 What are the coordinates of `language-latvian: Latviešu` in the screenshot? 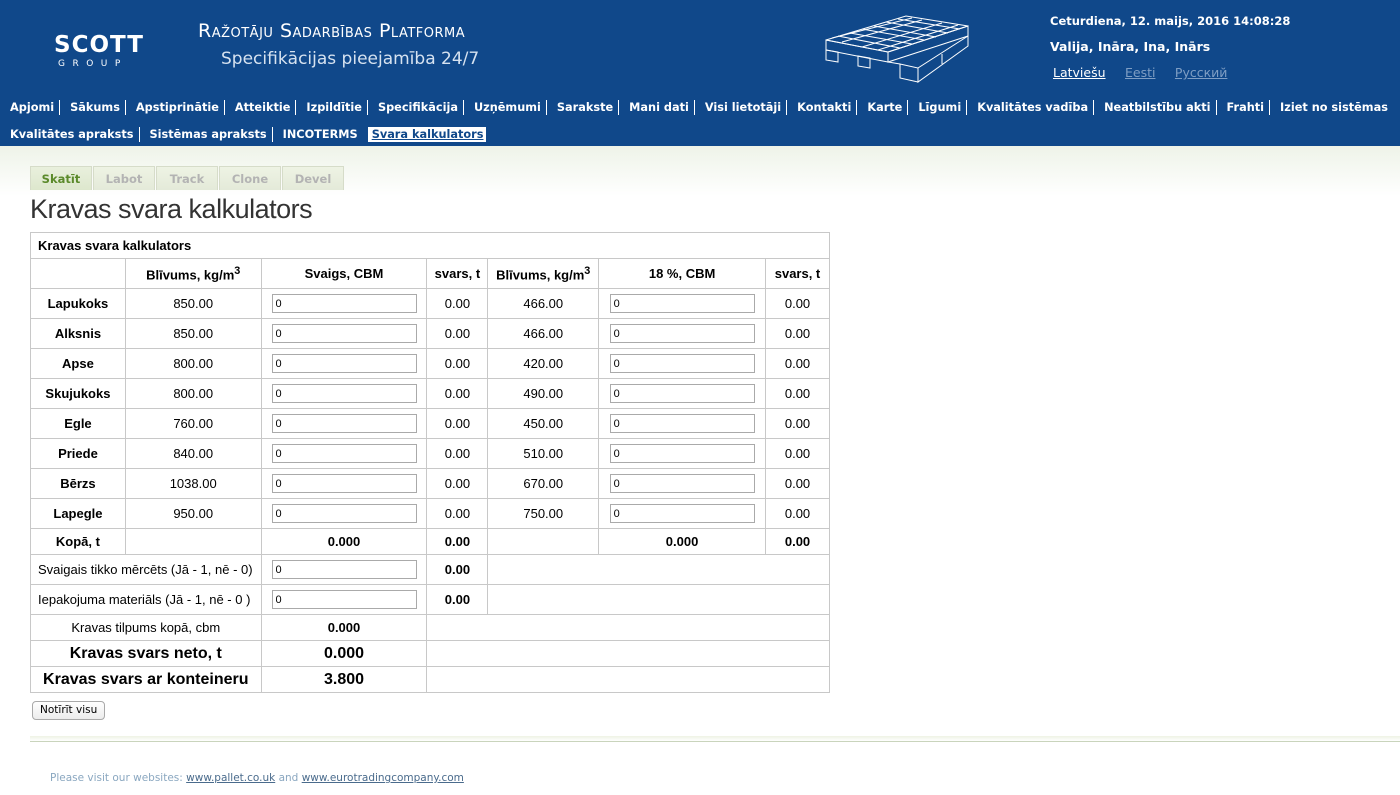 It's located at (1079, 72).